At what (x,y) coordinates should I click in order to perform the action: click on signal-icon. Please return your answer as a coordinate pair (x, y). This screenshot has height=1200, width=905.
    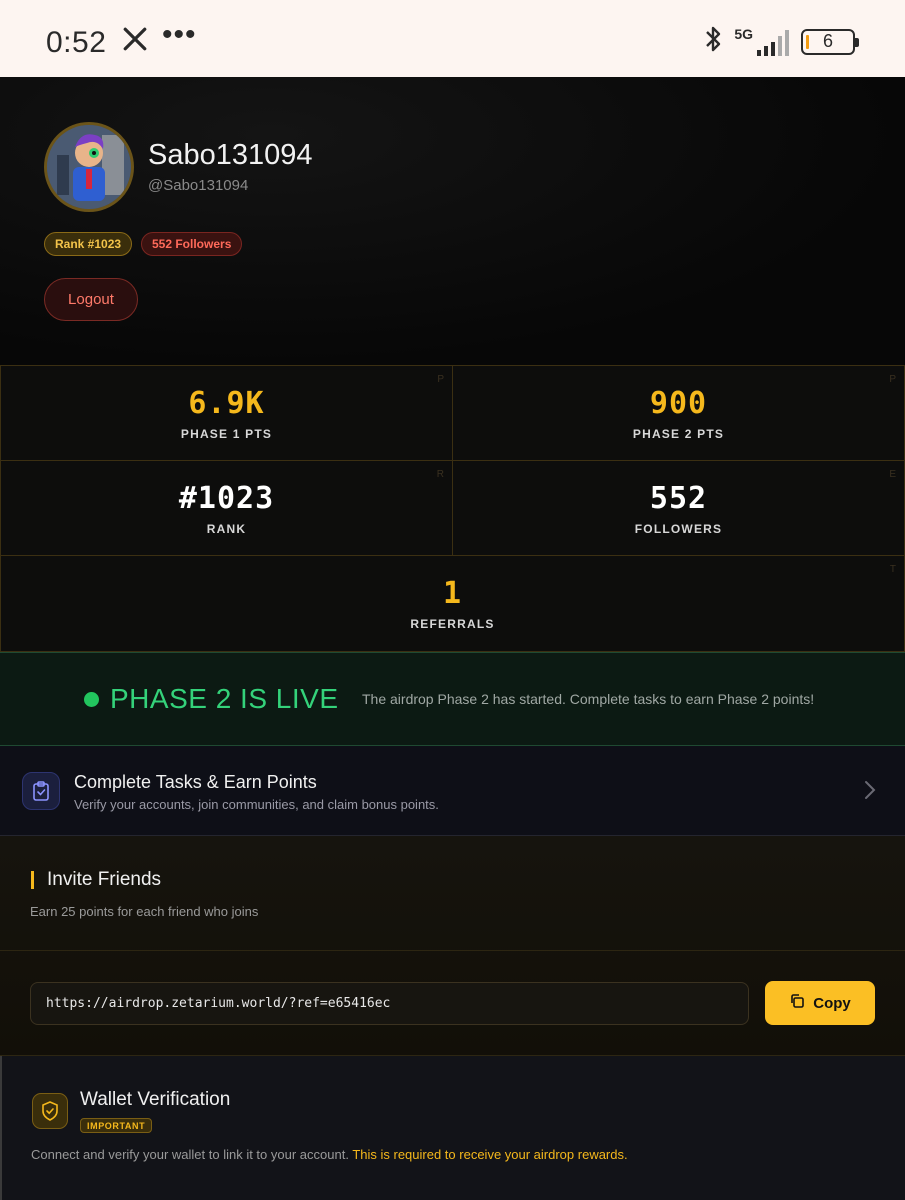
    Looking at the image, I should click on (773, 42).